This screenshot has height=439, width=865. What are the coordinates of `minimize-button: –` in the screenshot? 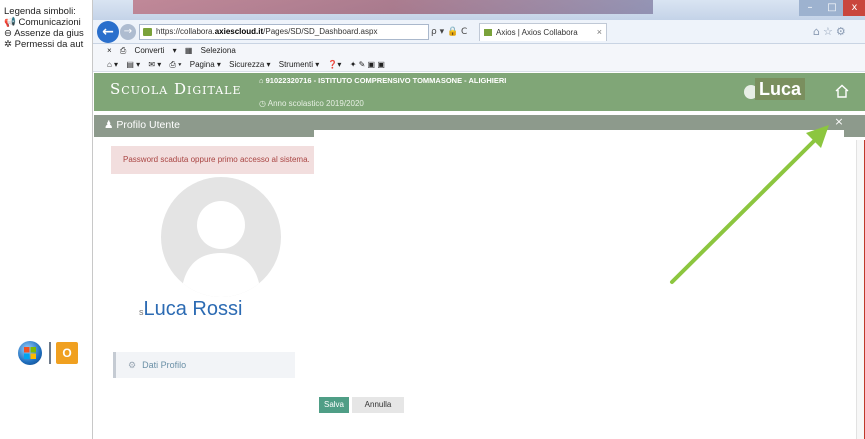 It's located at (810, 8).